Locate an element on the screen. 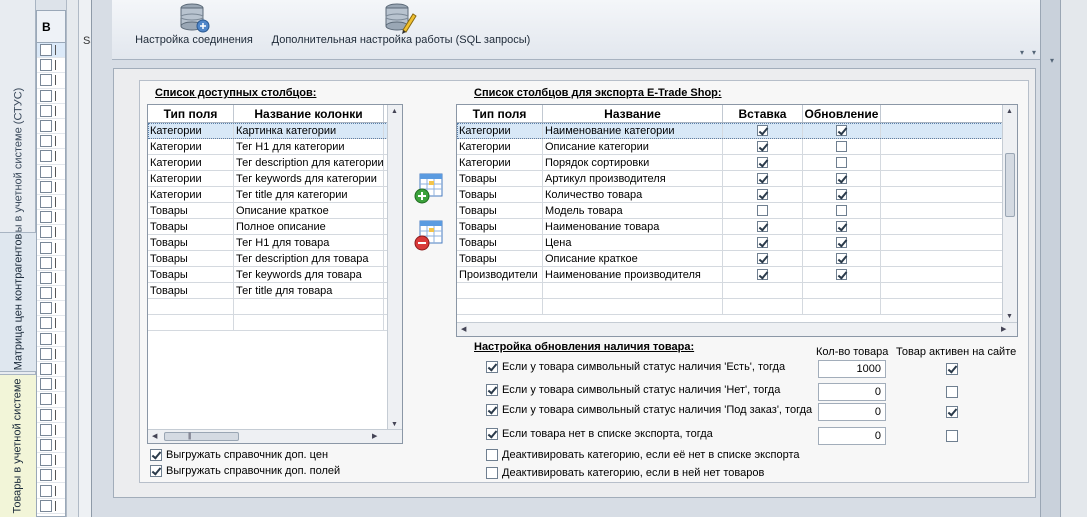  availability-option: Если товара нет в списке экспорта, тогда is located at coordinates (599, 434).